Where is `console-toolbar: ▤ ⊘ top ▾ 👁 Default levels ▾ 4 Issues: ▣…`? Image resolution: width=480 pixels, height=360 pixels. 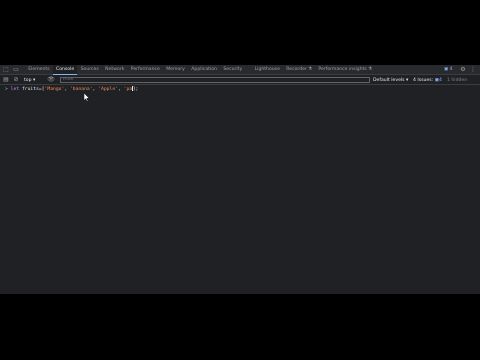
console-toolbar: ▤ ⊘ top ▾ 👁 Default levels ▾ 4 Issues: ▣… is located at coordinates (240, 80).